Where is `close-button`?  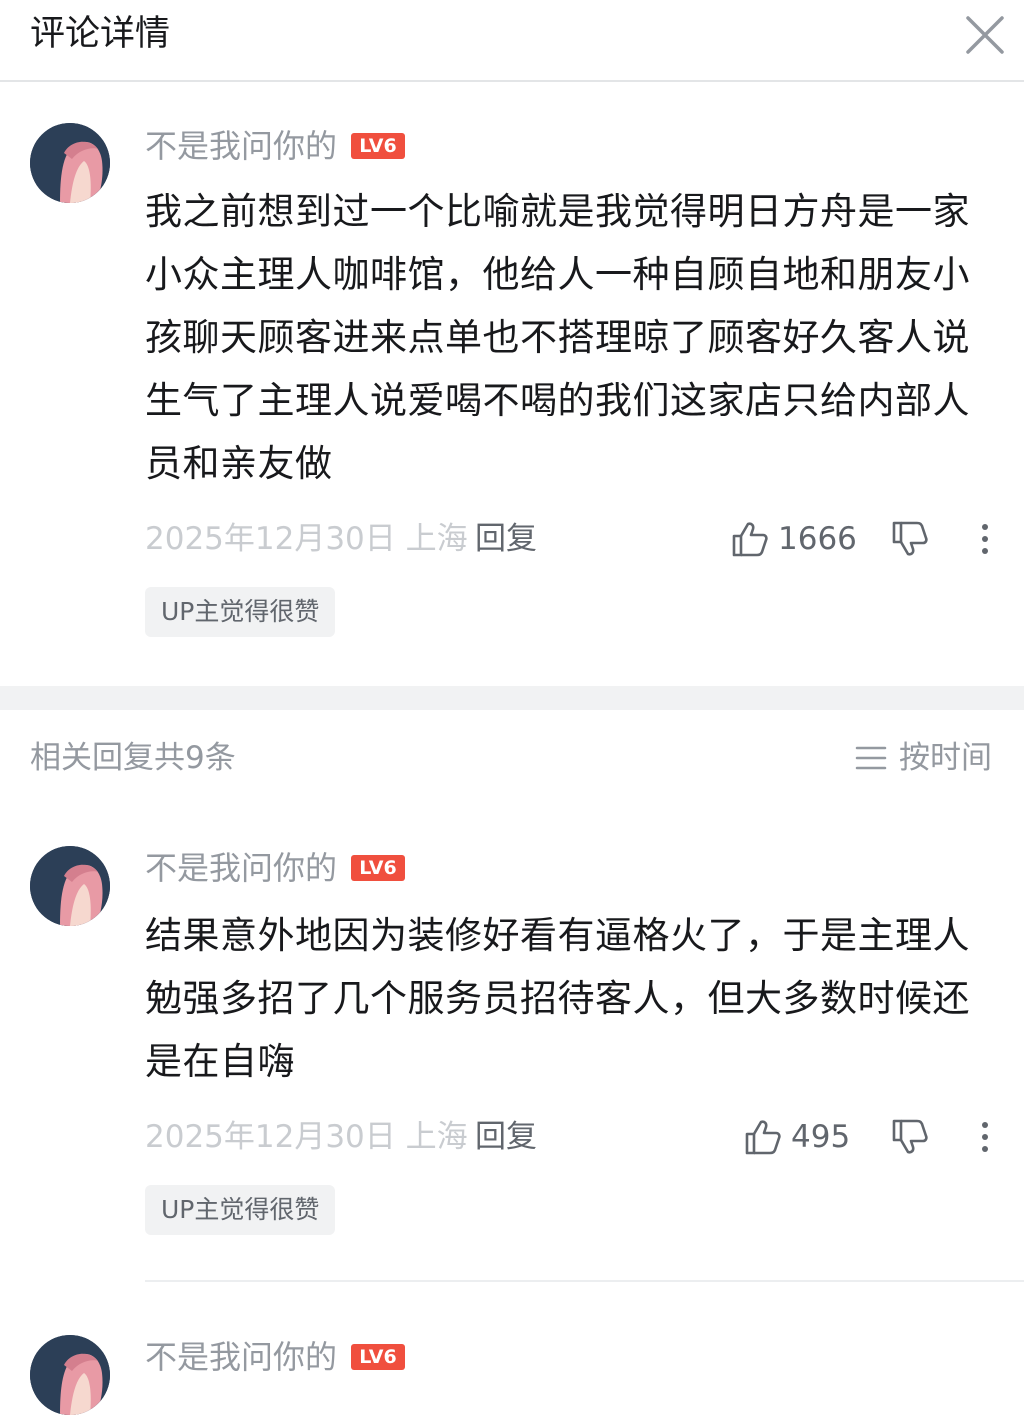
close-button is located at coordinates (985, 35).